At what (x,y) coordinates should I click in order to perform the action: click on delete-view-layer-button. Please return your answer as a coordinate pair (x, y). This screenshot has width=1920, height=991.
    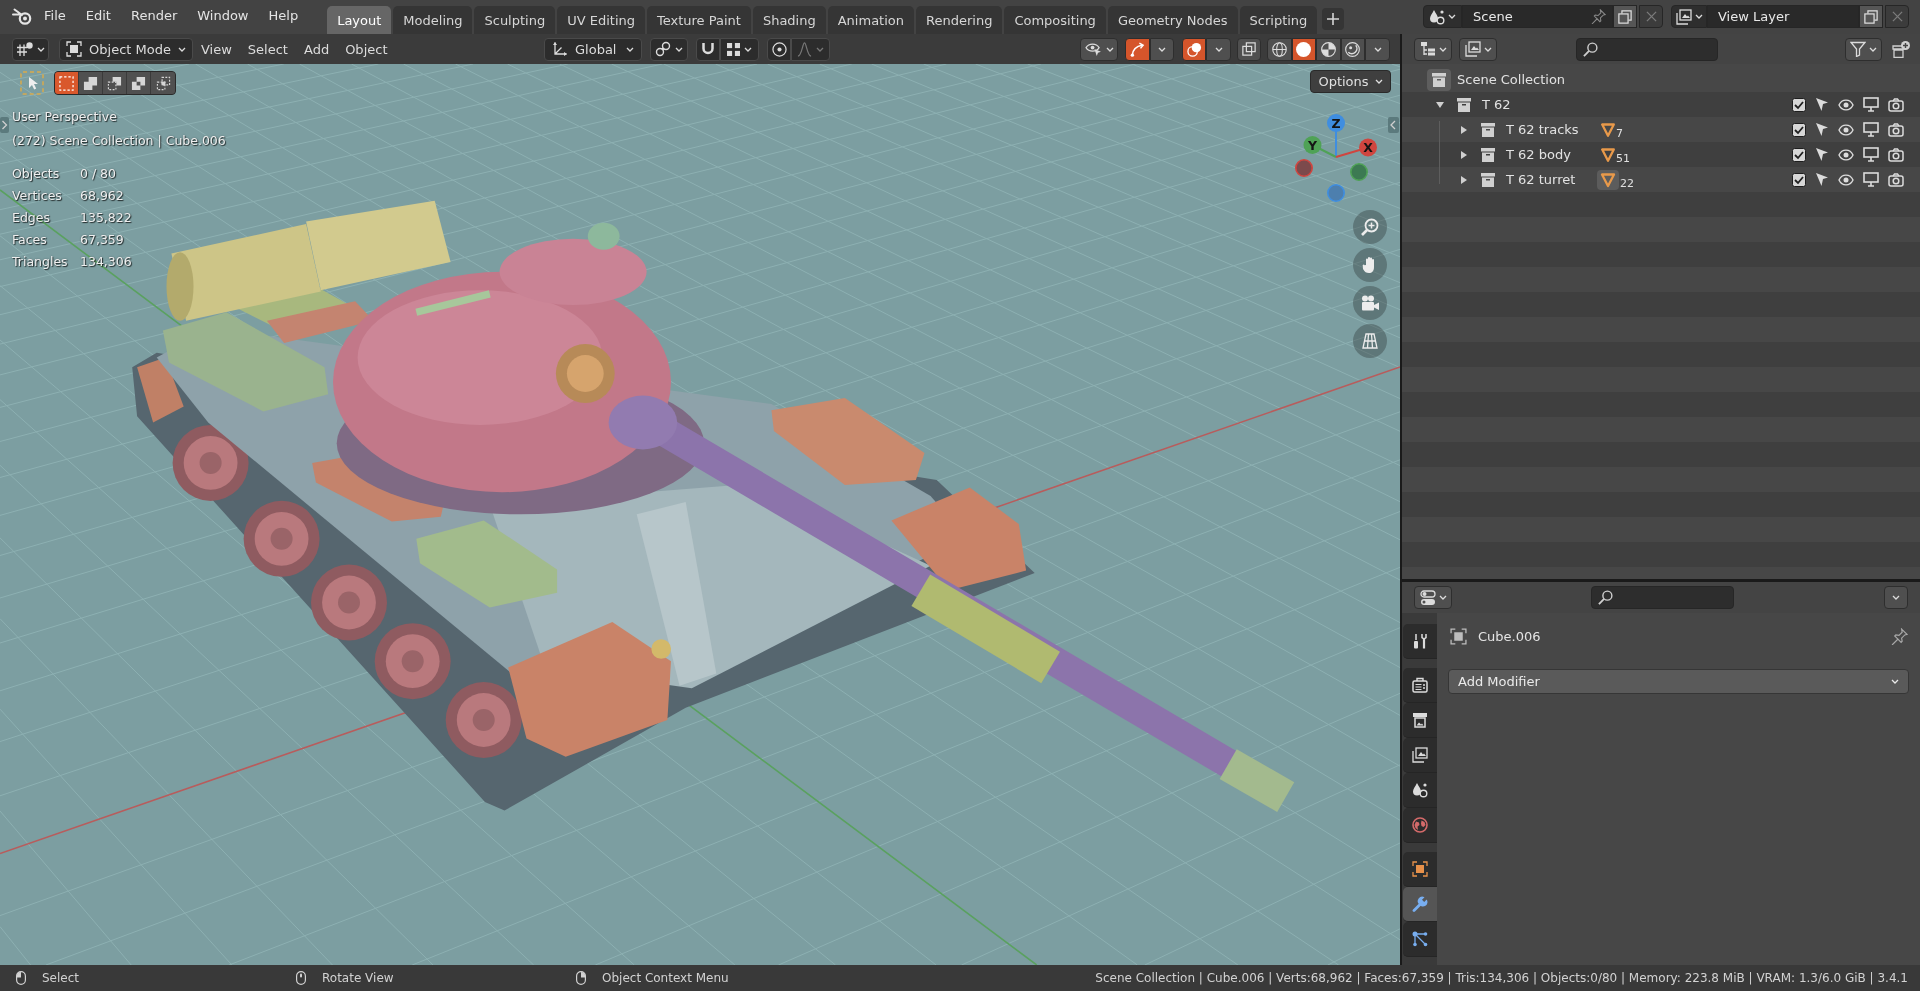
    Looking at the image, I should click on (1897, 16).